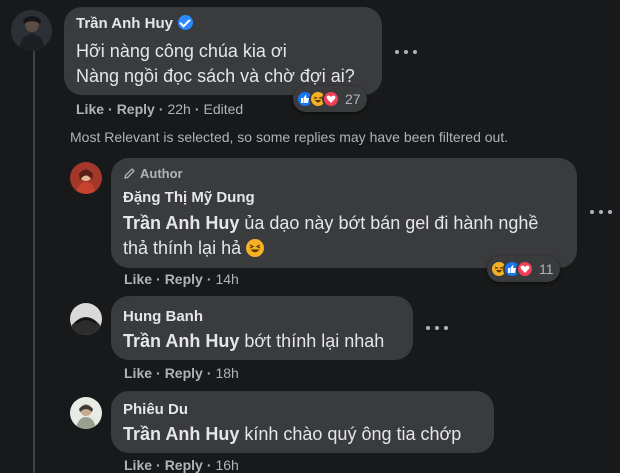 The image size is (620, 473). I want to click on verified-badge-icon, so click(185, 22).